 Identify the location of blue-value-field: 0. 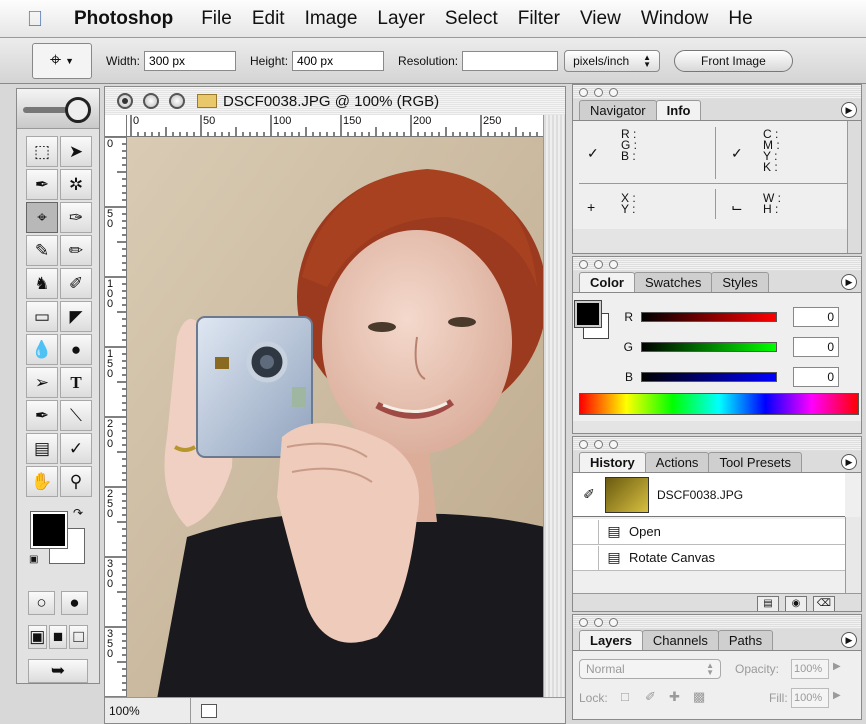
(816, 377).